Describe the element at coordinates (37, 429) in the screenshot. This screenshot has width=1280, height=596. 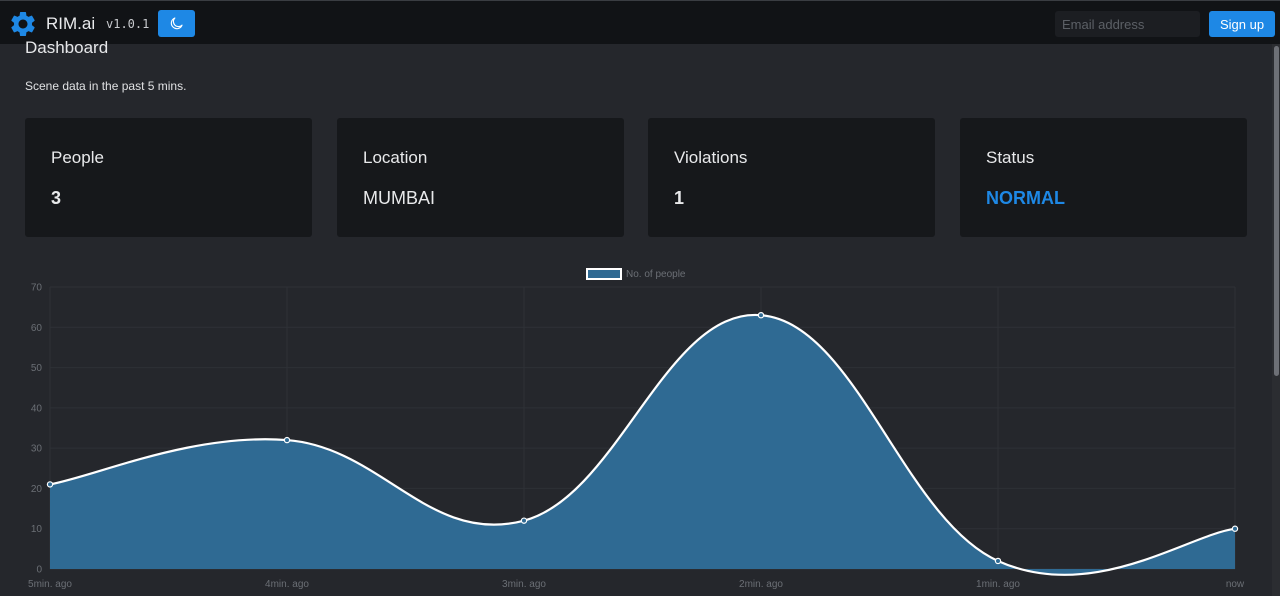
I see `y-axis-ticks: 0 10 20 30 40 50 60 70` at that location.